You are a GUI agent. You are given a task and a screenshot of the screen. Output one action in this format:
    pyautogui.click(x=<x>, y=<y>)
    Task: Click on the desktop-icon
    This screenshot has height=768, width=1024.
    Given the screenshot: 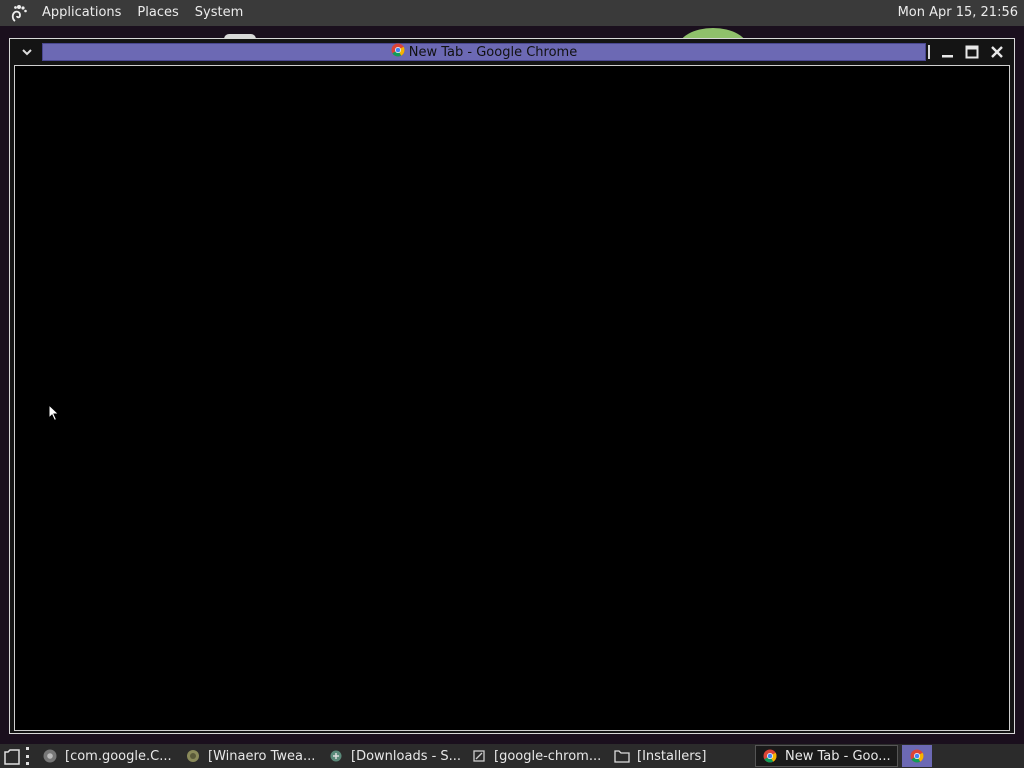 What is the action you would take?
    pyautogui.click(x=12, y=757)
    